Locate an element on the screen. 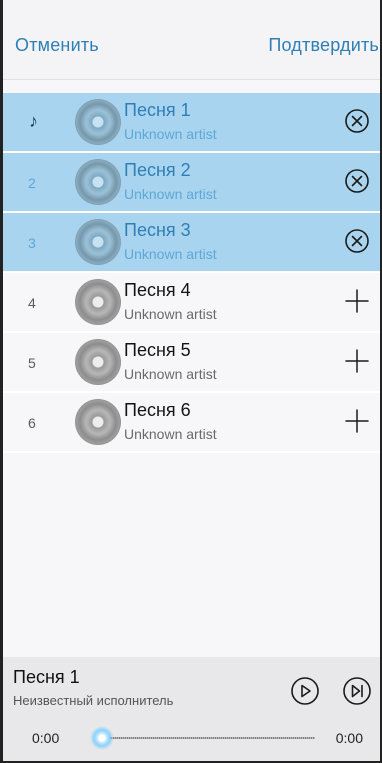 This screenshot has width=382, height=763. song-title: Песня 4 is located at coordinates (157, 290).